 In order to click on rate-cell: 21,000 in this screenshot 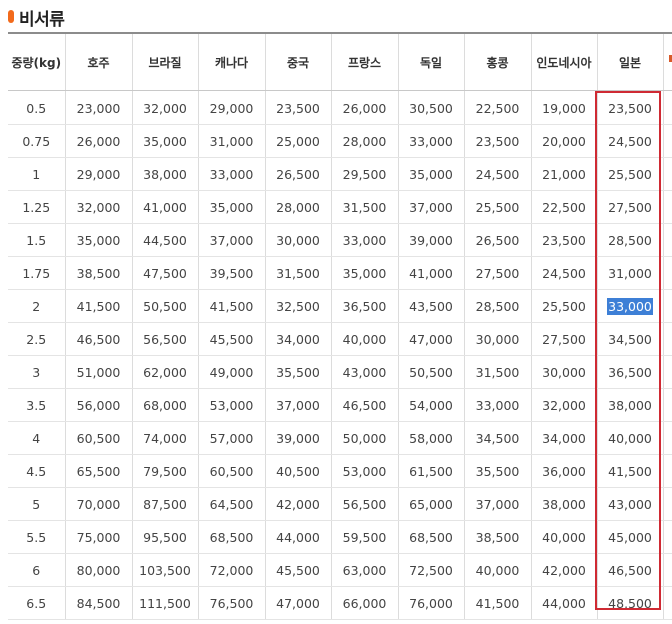, I will do `click(564, 174)`.